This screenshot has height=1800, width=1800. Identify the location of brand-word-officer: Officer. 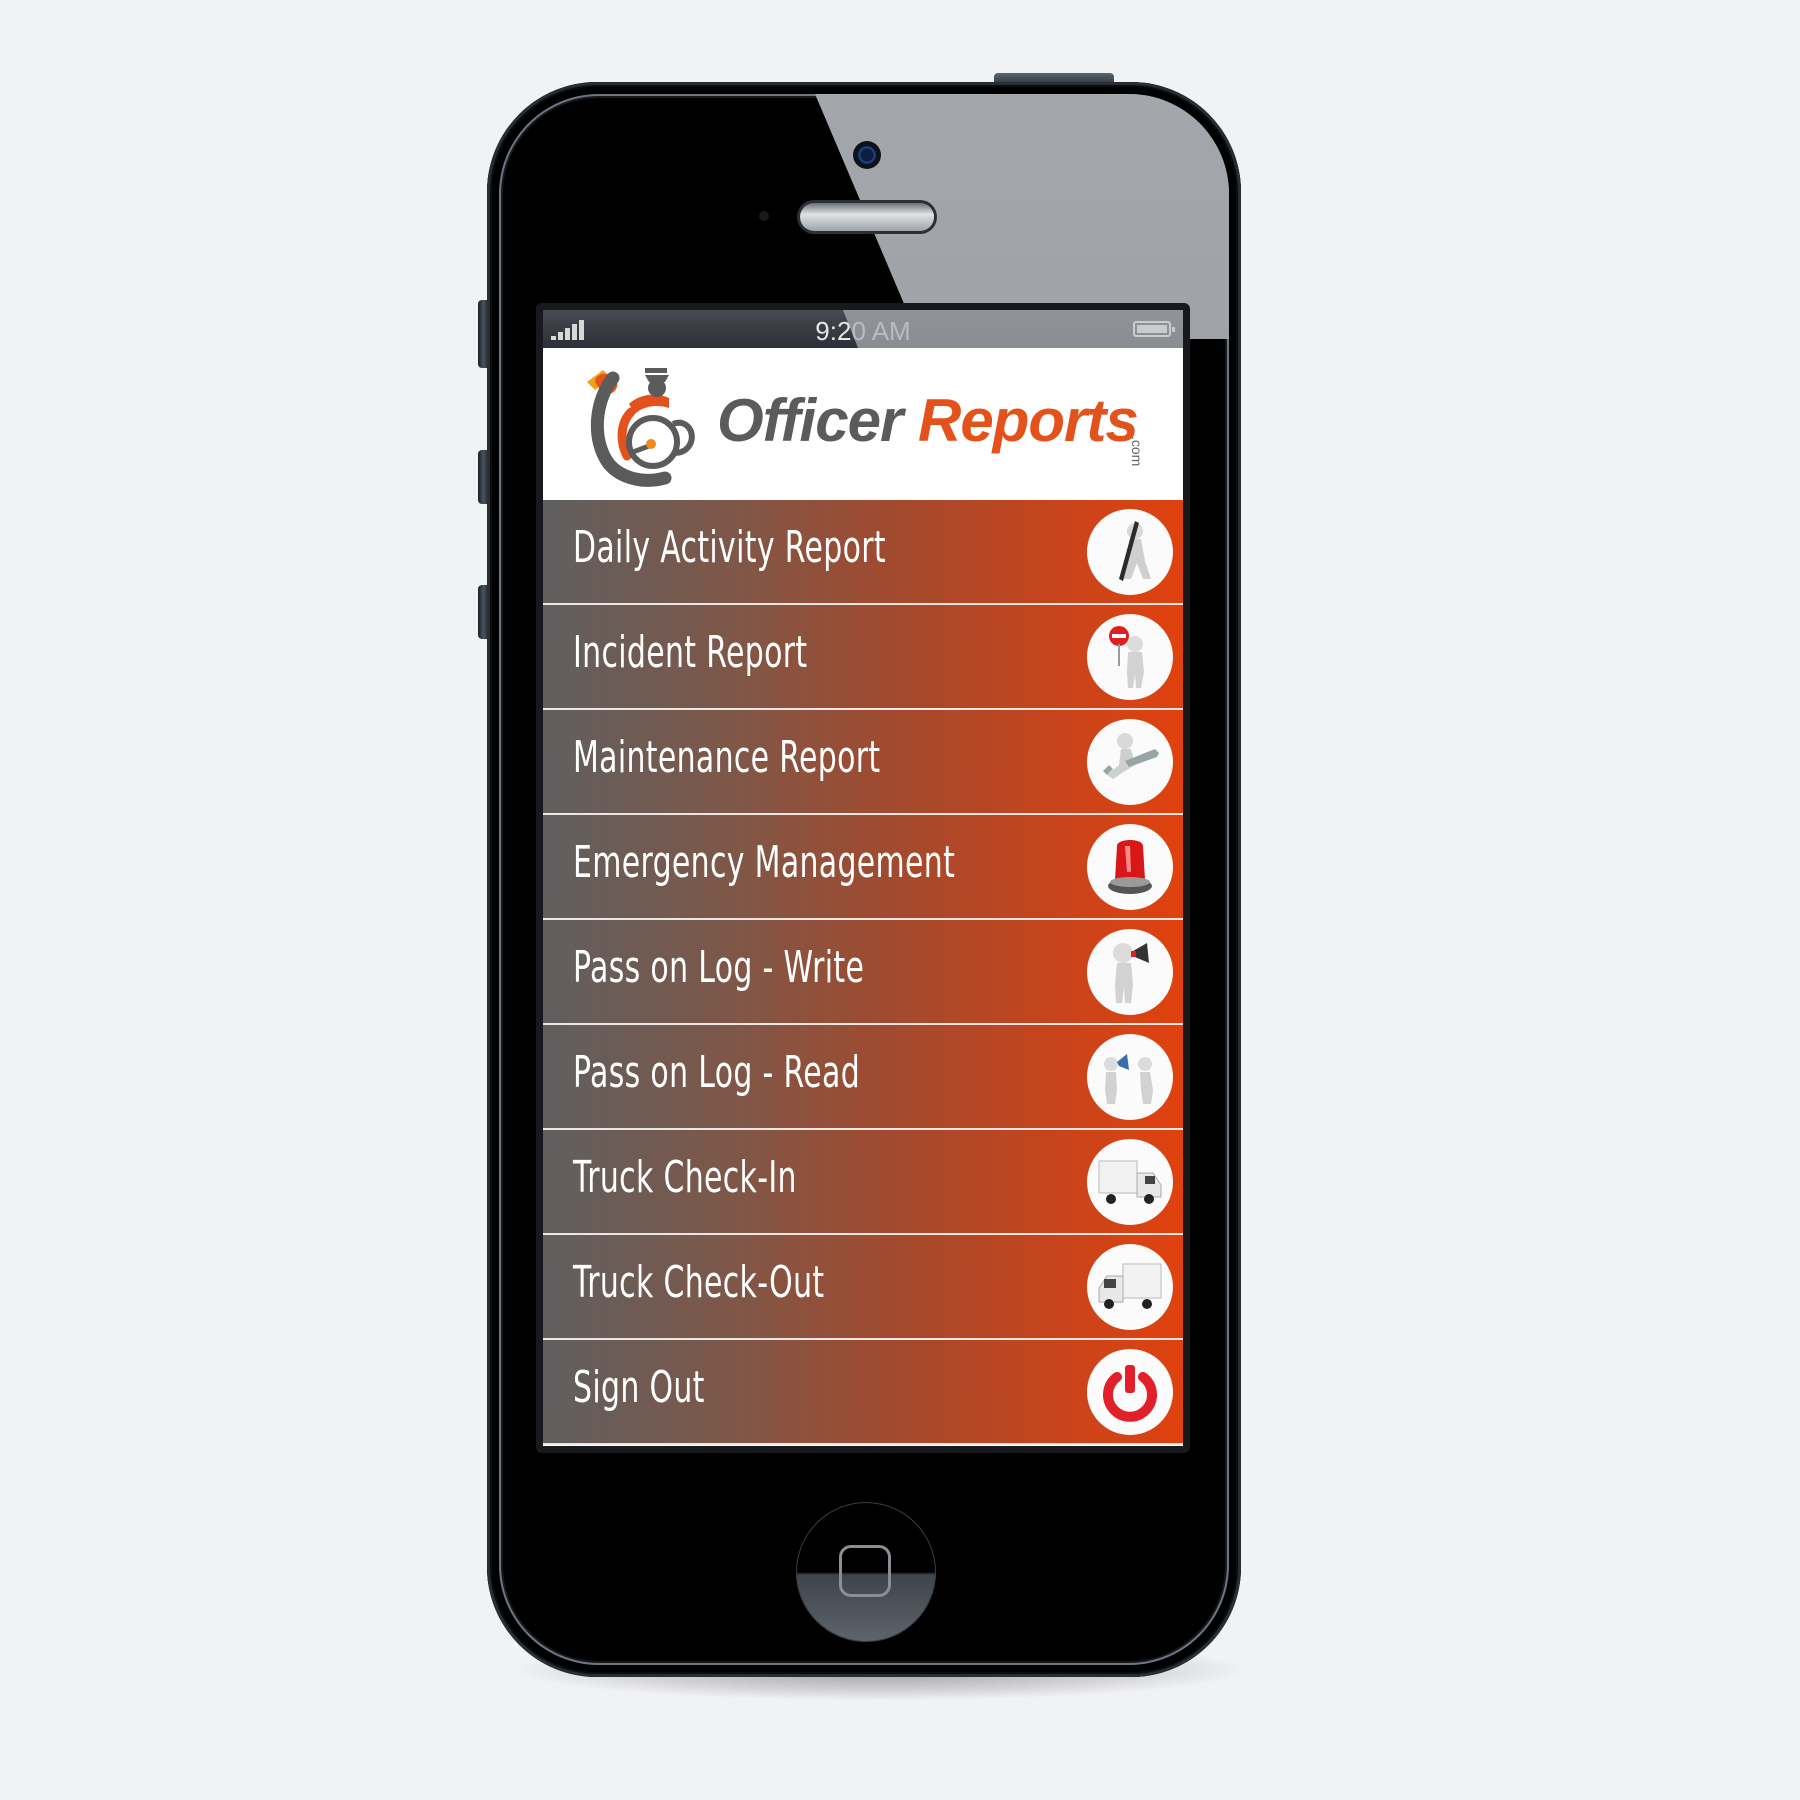
(810, 420).